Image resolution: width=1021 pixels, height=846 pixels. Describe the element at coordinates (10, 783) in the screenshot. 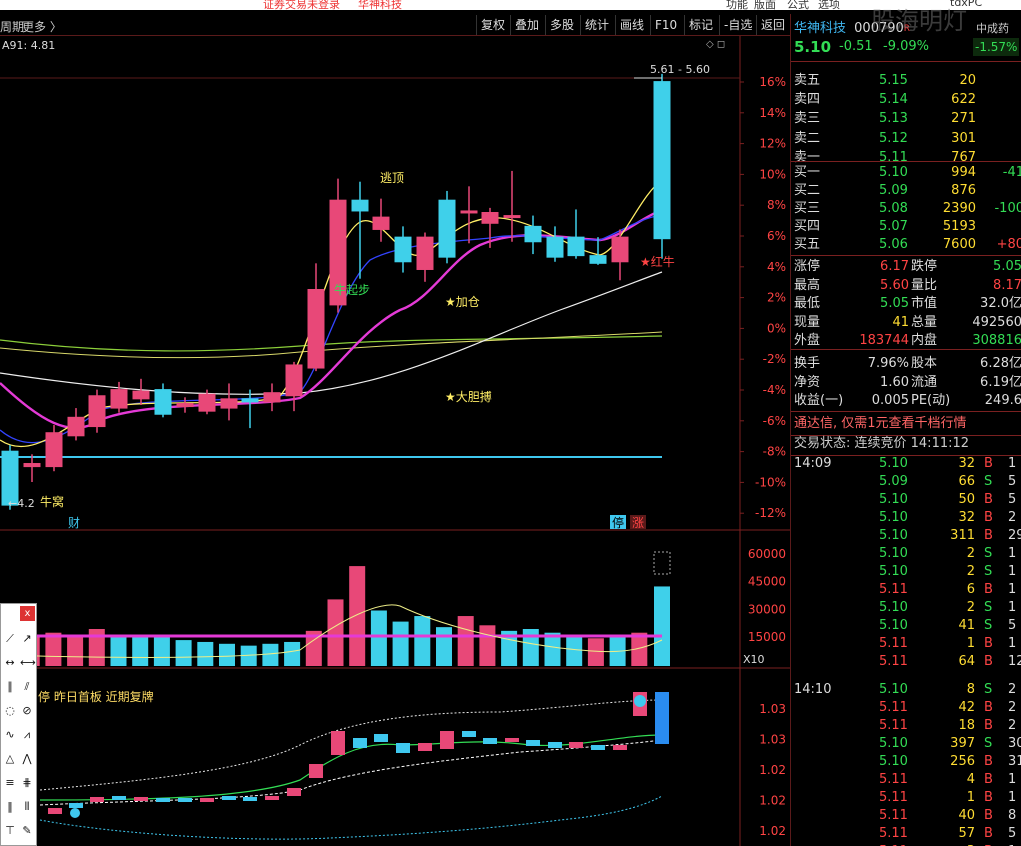

I see `lines-tool-icon: ≡` at that location.